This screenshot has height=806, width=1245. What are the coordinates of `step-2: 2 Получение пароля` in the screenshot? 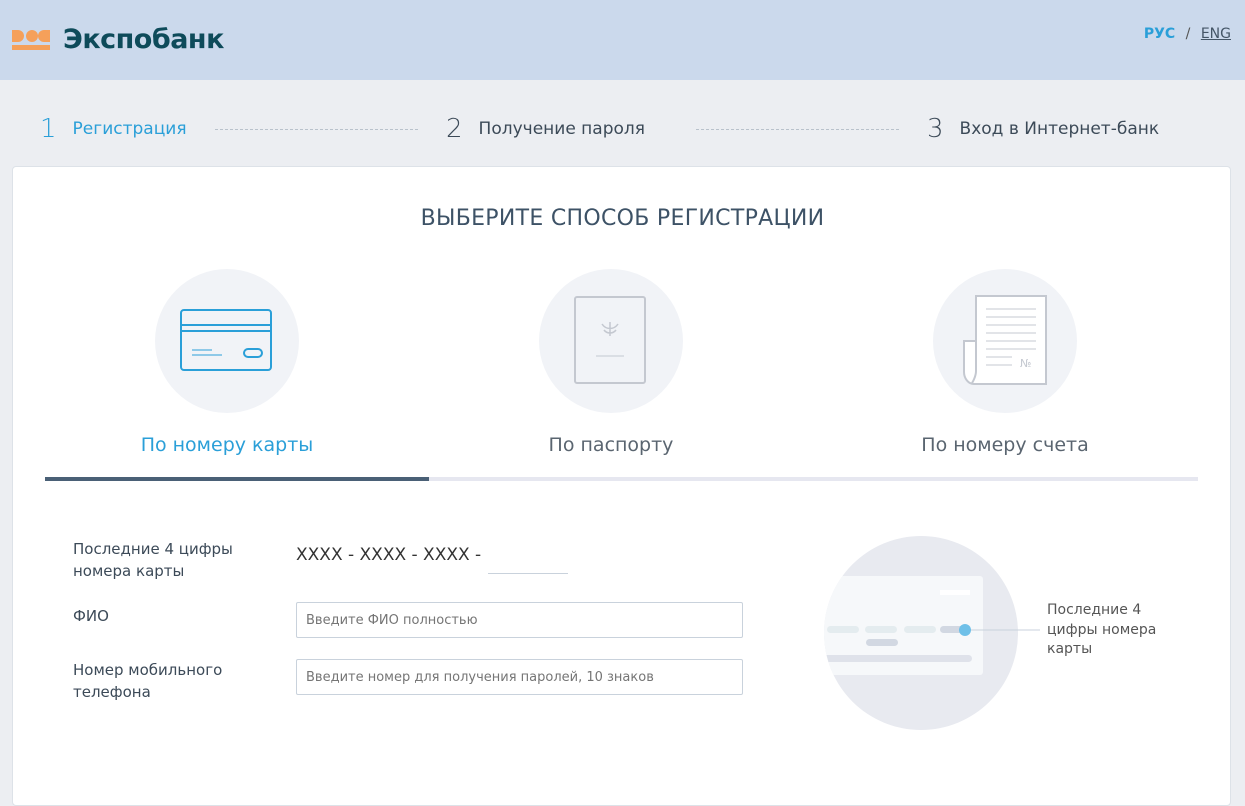 It's located at (545, 129).